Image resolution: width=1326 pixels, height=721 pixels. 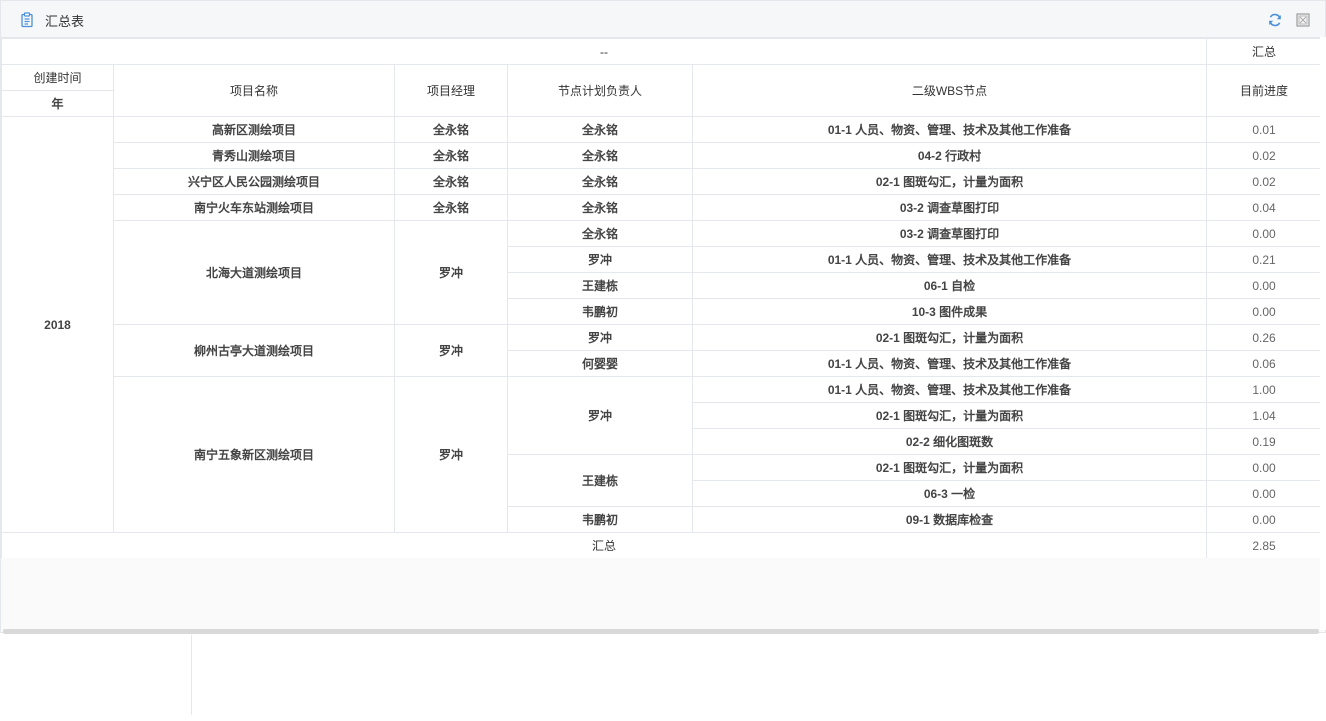 I want to click on header-progress: 目前进度, so click(x=1264, y=90).